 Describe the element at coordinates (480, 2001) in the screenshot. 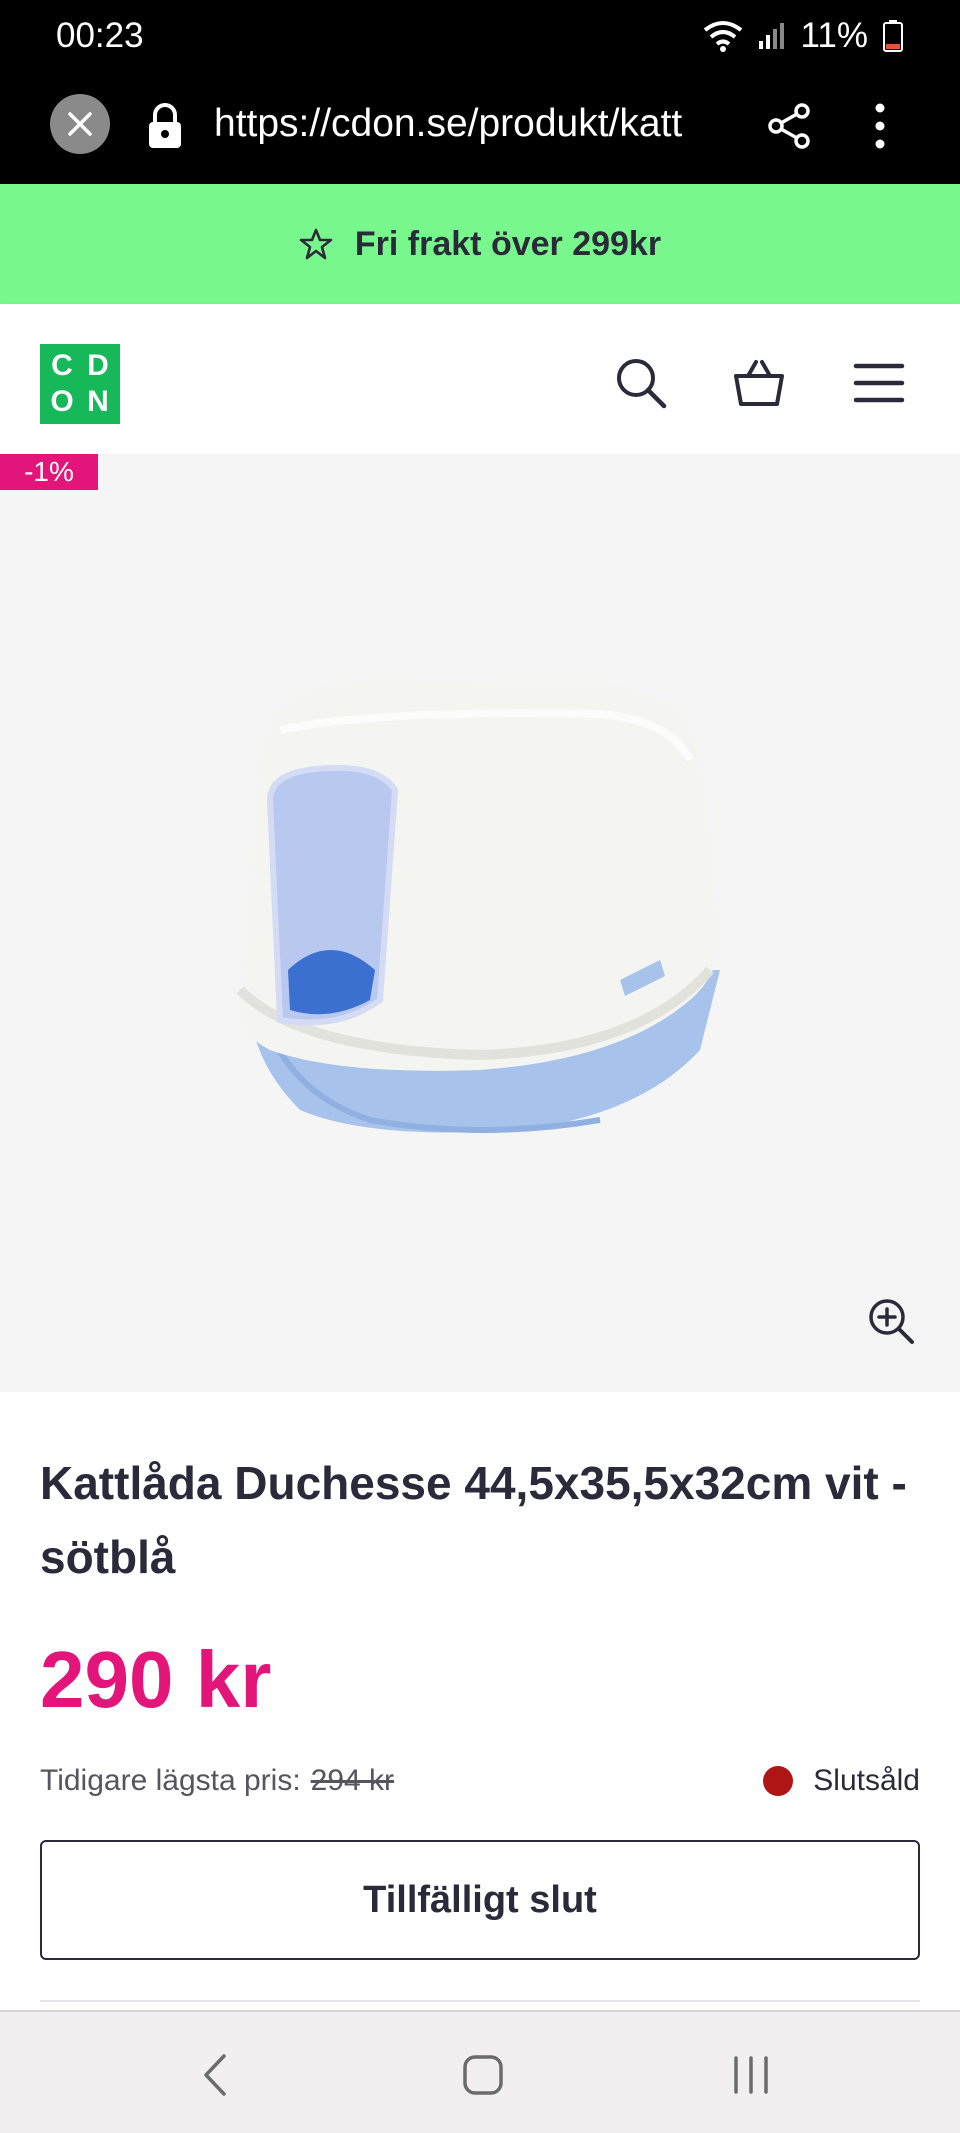

I see `divider` at that location.